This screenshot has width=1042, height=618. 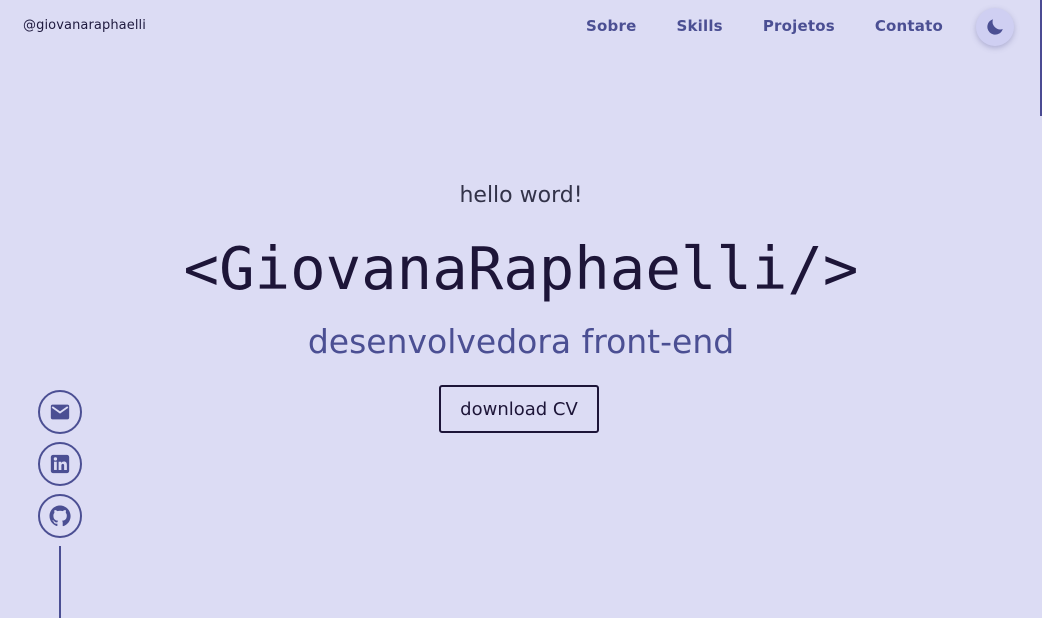 I want to click on social-divider-line, so click(x=60, y=582).